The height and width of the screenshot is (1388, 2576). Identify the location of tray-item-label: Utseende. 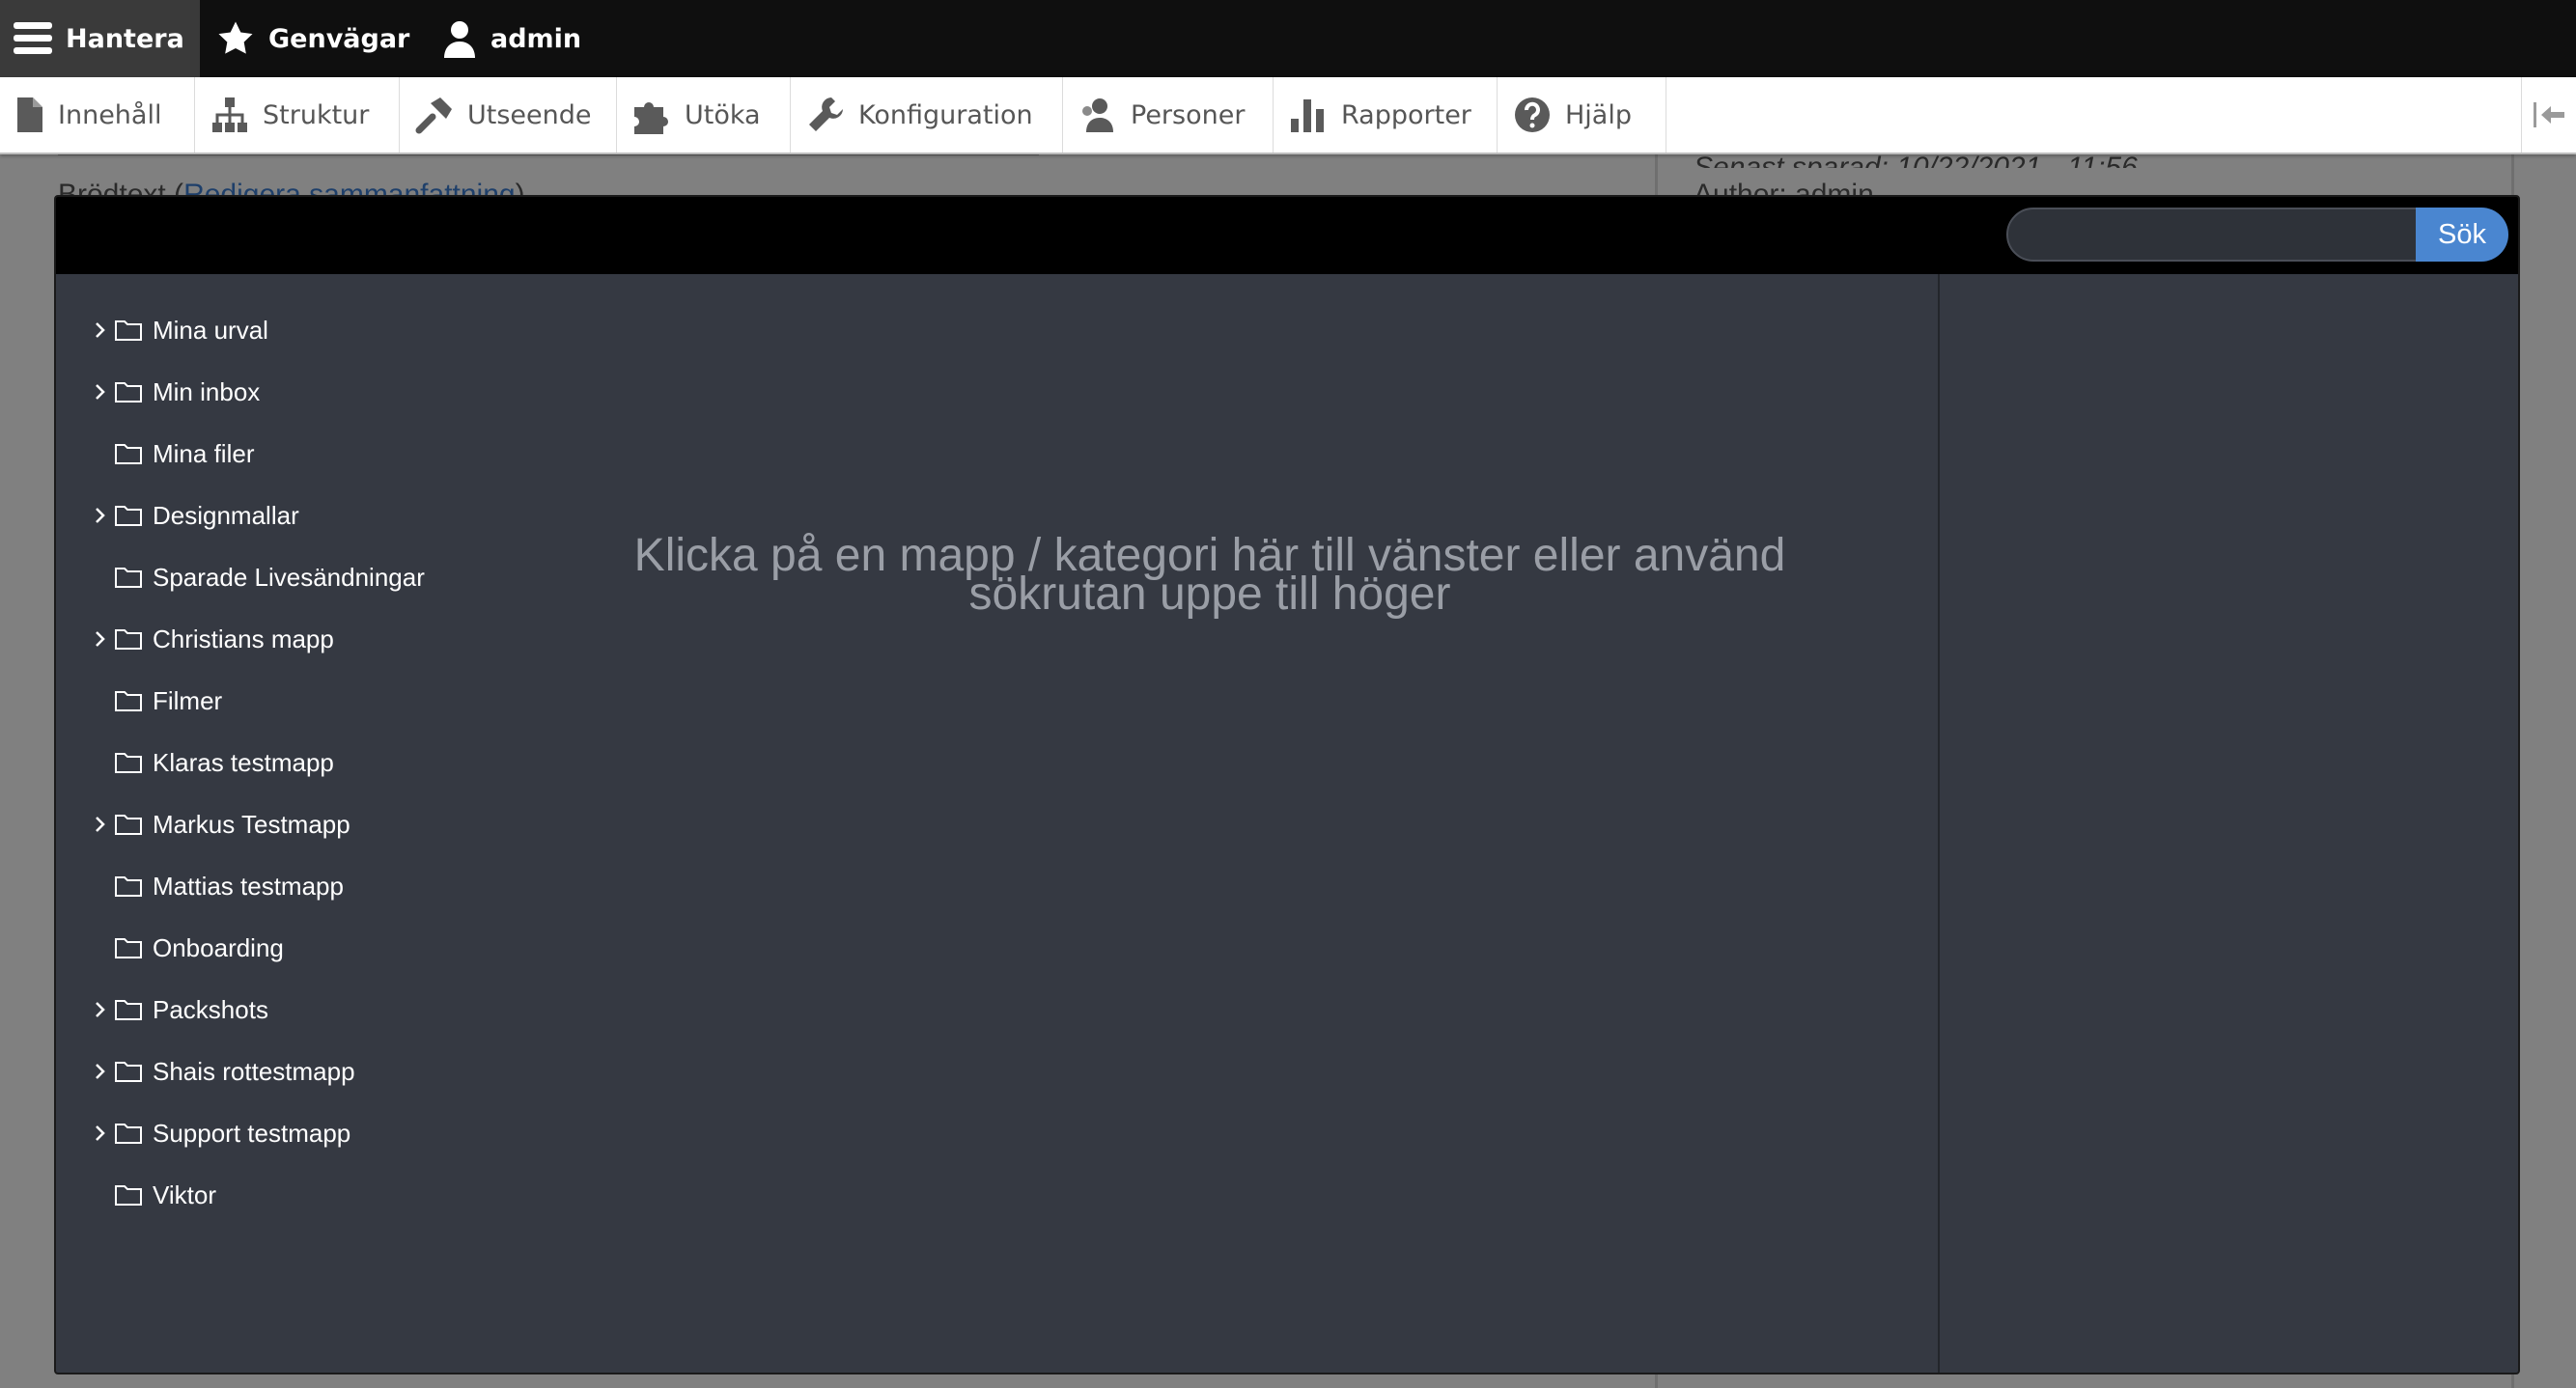
(530, 115).